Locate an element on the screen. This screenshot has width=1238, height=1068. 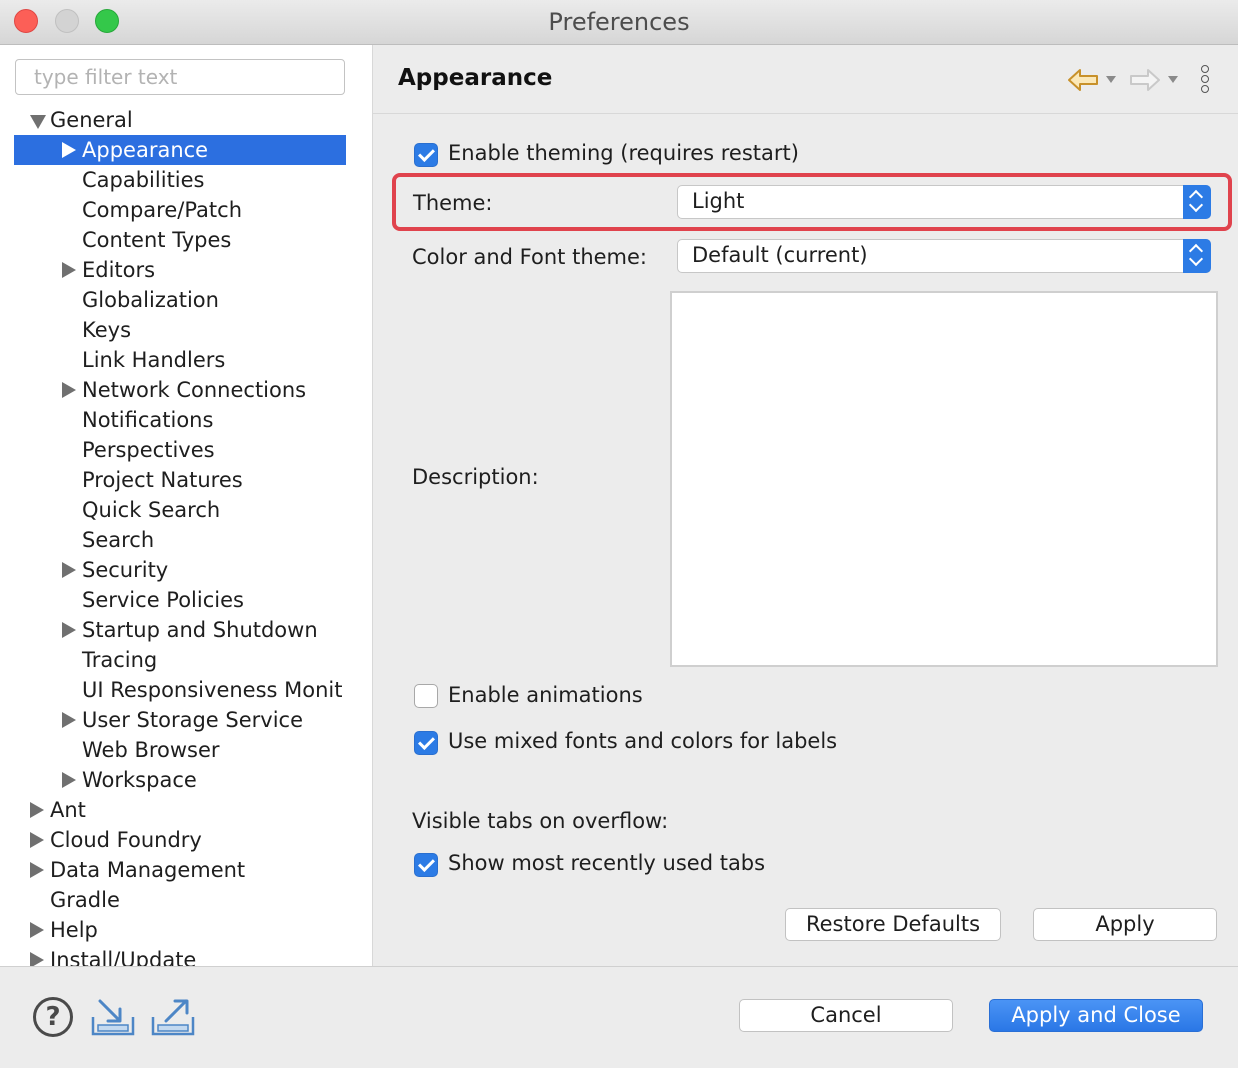
tree-item-label: Workspace is located at coordinates (139, 780).